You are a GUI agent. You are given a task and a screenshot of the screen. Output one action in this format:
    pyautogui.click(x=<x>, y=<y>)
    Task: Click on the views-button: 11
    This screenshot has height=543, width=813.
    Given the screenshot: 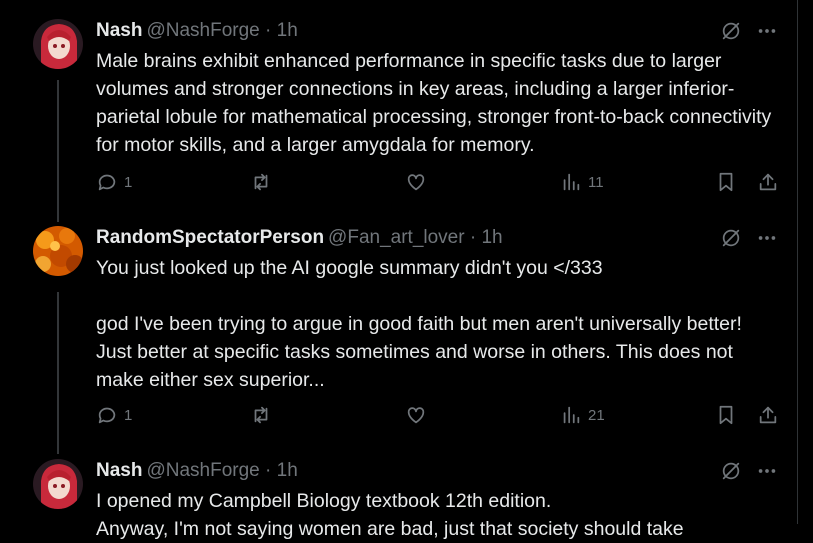 What is the action you would take?
    pyautogui.click(x=582, y=182)
    